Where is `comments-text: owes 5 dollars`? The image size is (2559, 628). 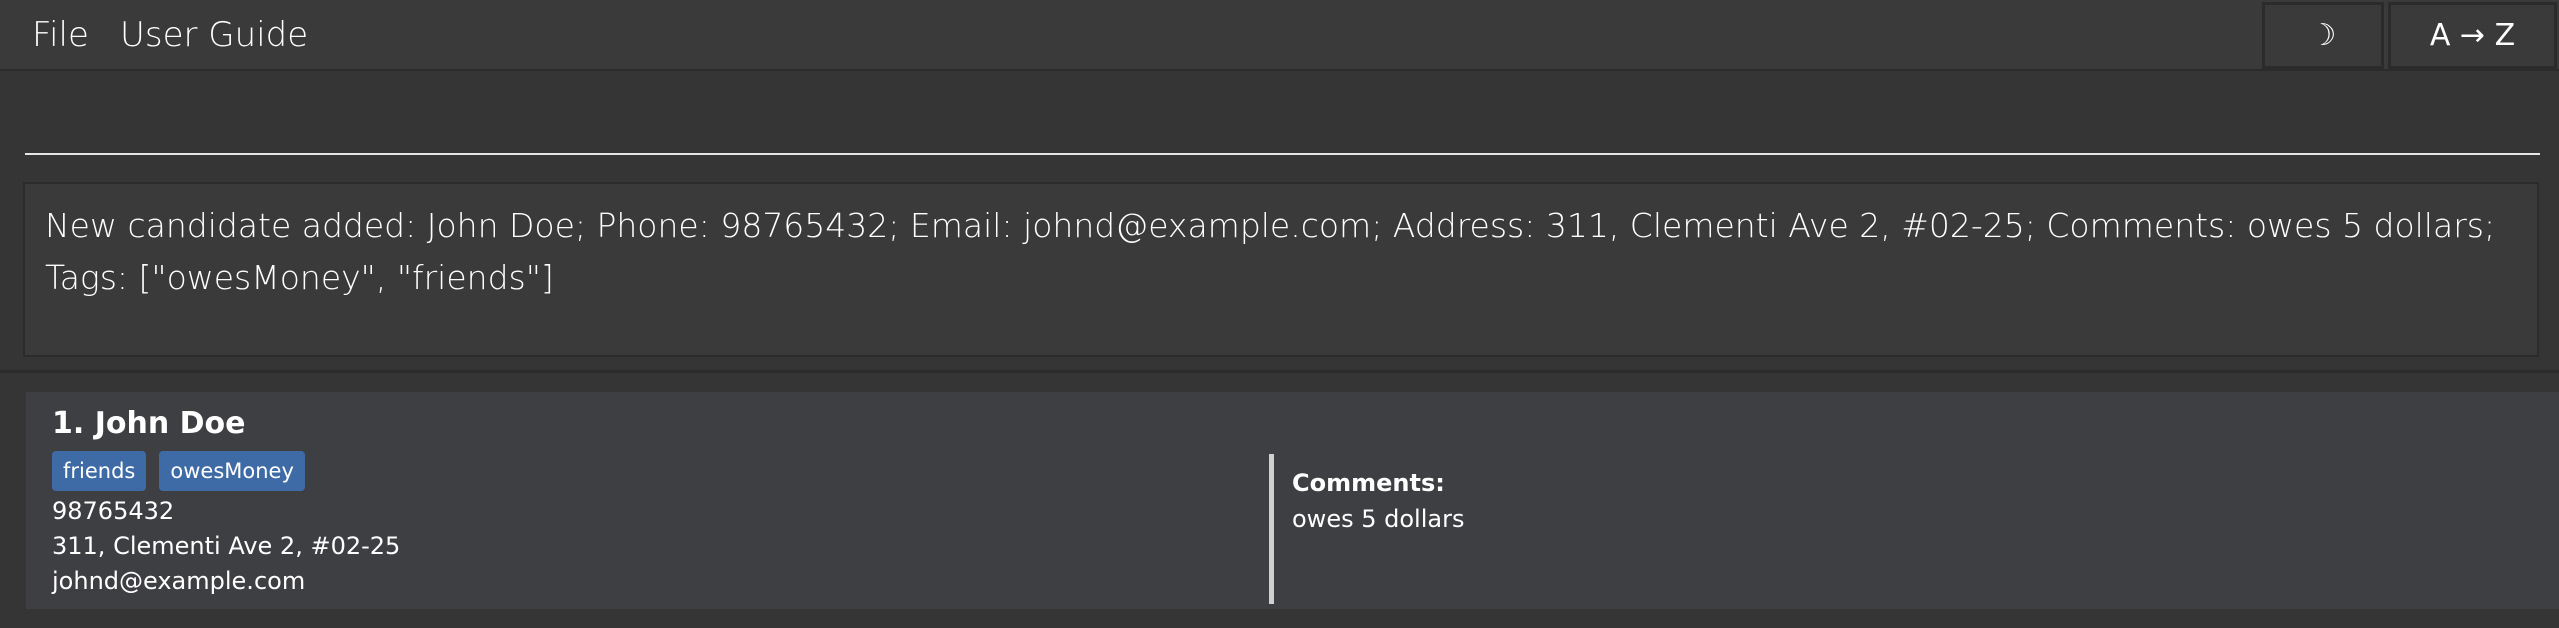
comments-text: owes 5 dollars is located at coordinates (1378, 519).